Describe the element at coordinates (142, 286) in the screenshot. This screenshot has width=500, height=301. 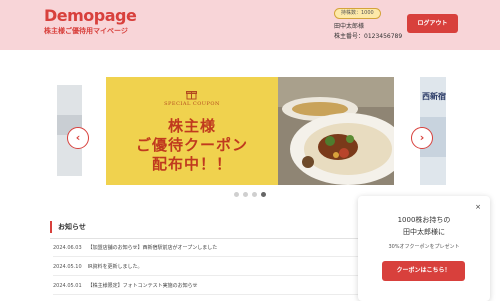
I see `news-text: 【株主様限定】フォトコンテスト実施のお知らせ` at that location.